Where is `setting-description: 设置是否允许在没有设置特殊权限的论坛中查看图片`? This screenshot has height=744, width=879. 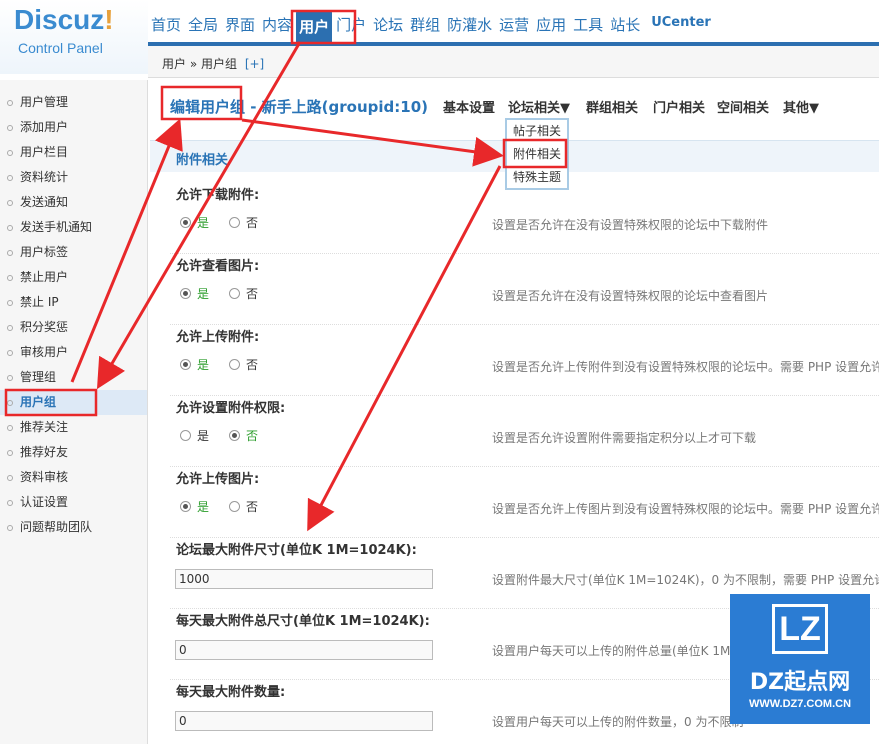
setting-description: 设置是否允许在没有设置特殊权限的论坛中查看图片 is located at coordinates (630, 296).